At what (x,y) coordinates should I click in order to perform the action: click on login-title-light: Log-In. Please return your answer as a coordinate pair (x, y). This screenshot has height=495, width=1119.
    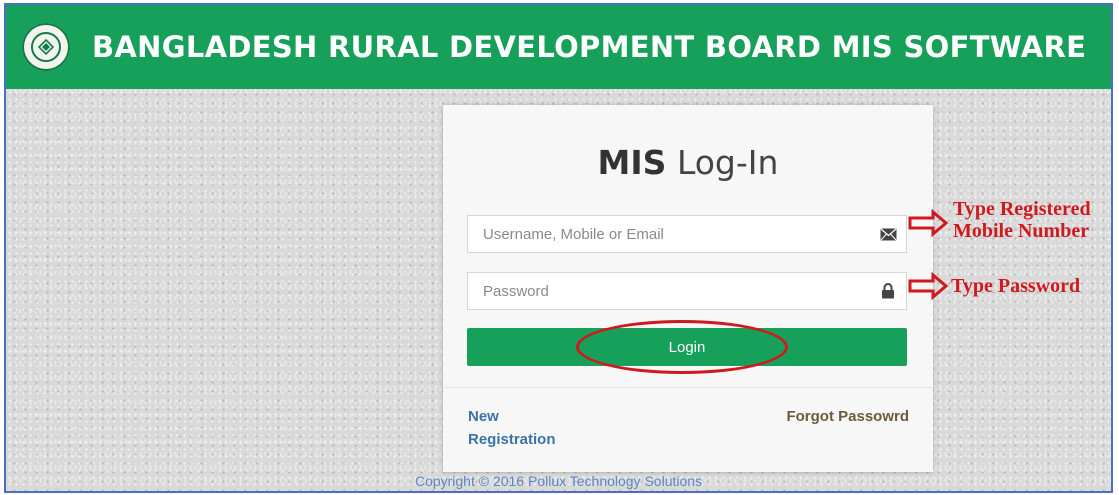
    Looking at the image, I should click on (727, 162).